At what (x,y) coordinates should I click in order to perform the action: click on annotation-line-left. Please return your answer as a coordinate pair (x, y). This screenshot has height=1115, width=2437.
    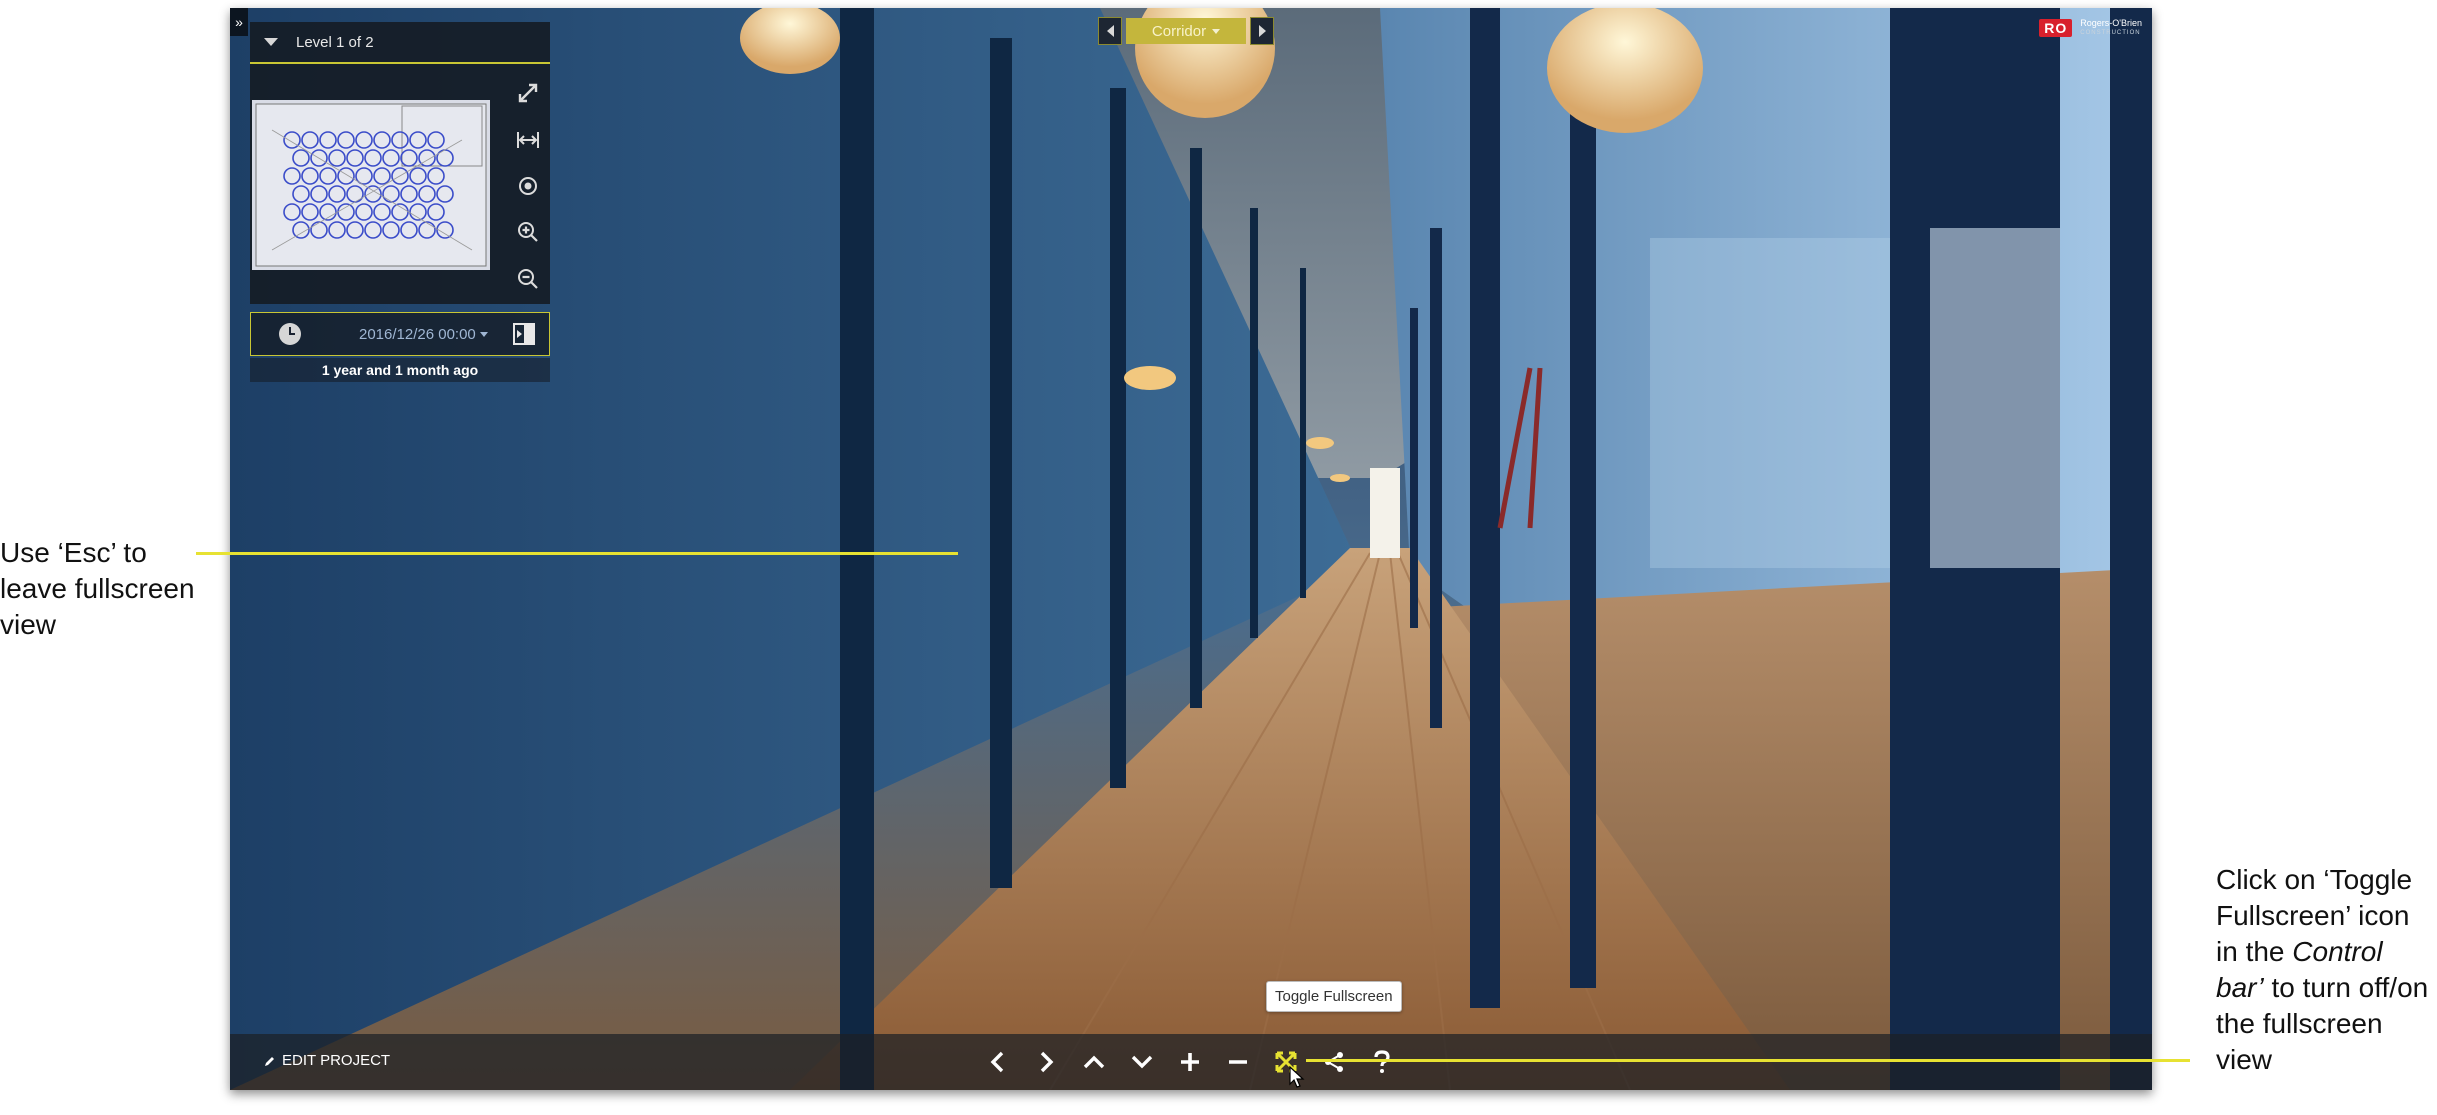
    Looking at the image, I should click on (577, 553).